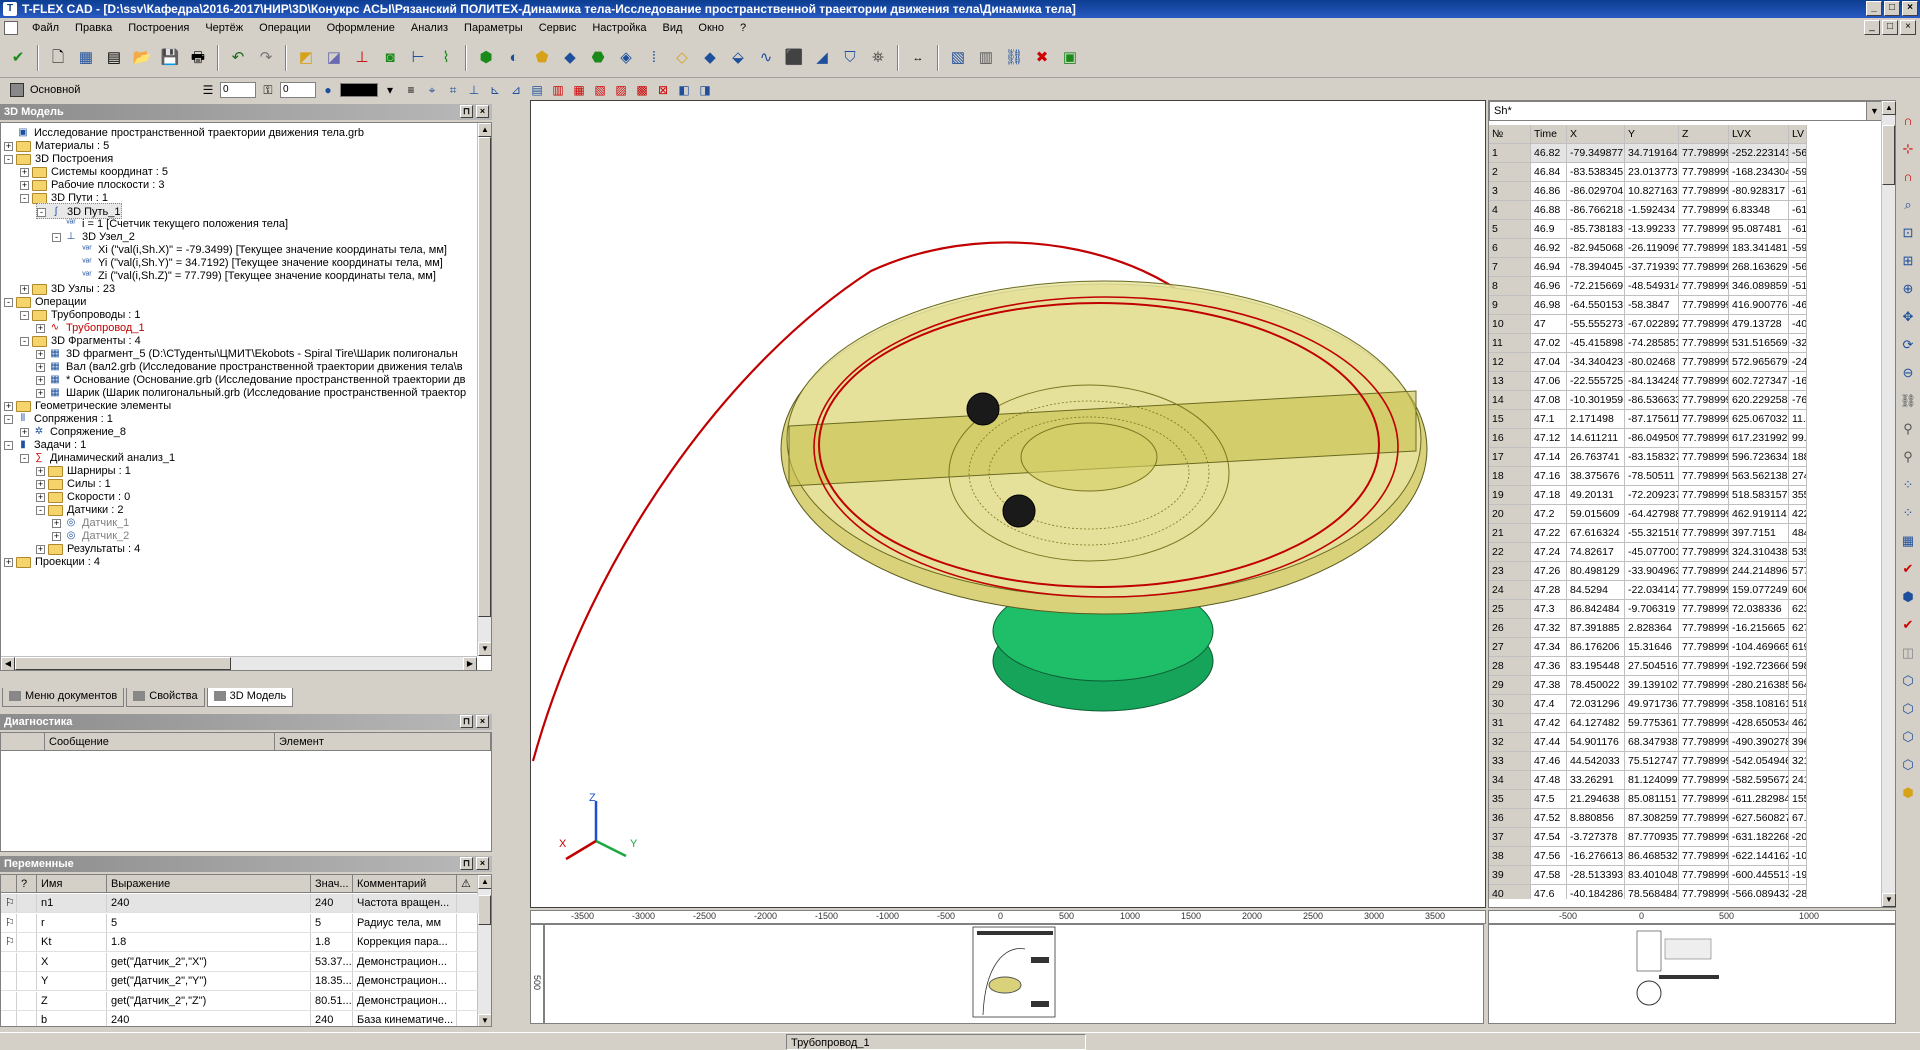  What do you see at coordinates (1759, 286) in the screenshot?
I see `table-cell: 346.089859` at bounding box center [1759, 286].